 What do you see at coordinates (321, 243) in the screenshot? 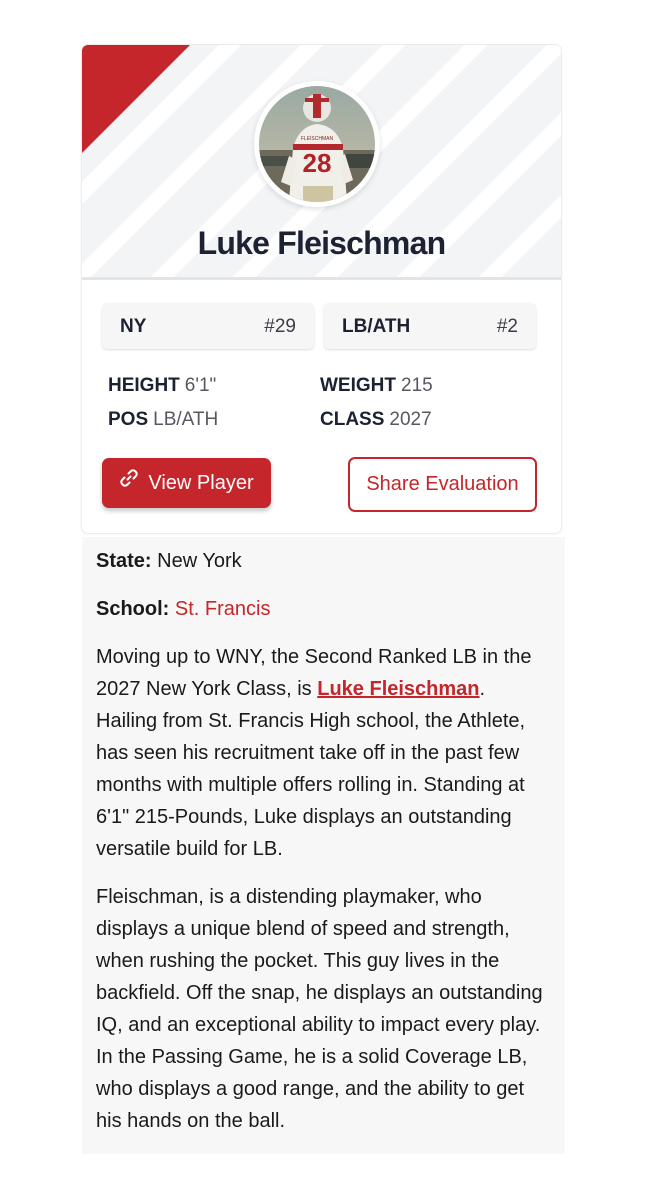
I see `player-name: Luke Fleischman` at bounding box center [321, 243].